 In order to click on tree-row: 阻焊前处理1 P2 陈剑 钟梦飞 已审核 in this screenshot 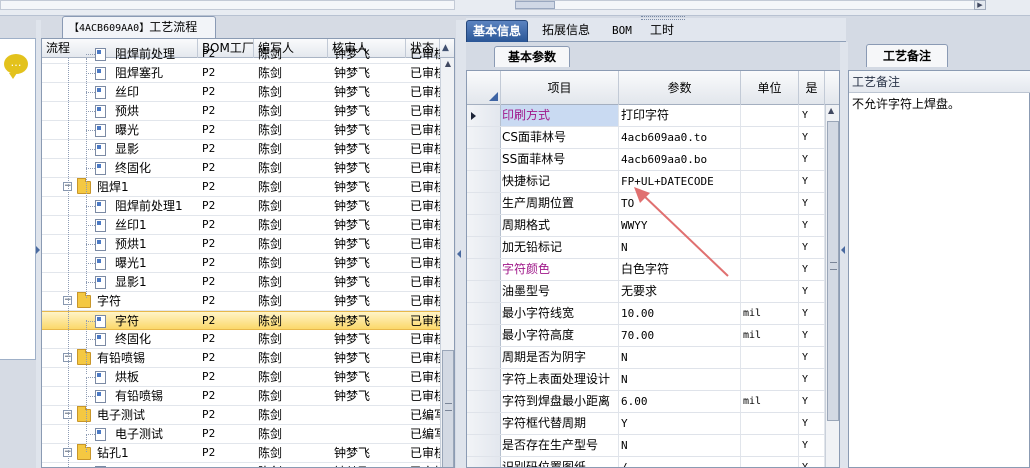, I will do `click(241, 206)`.